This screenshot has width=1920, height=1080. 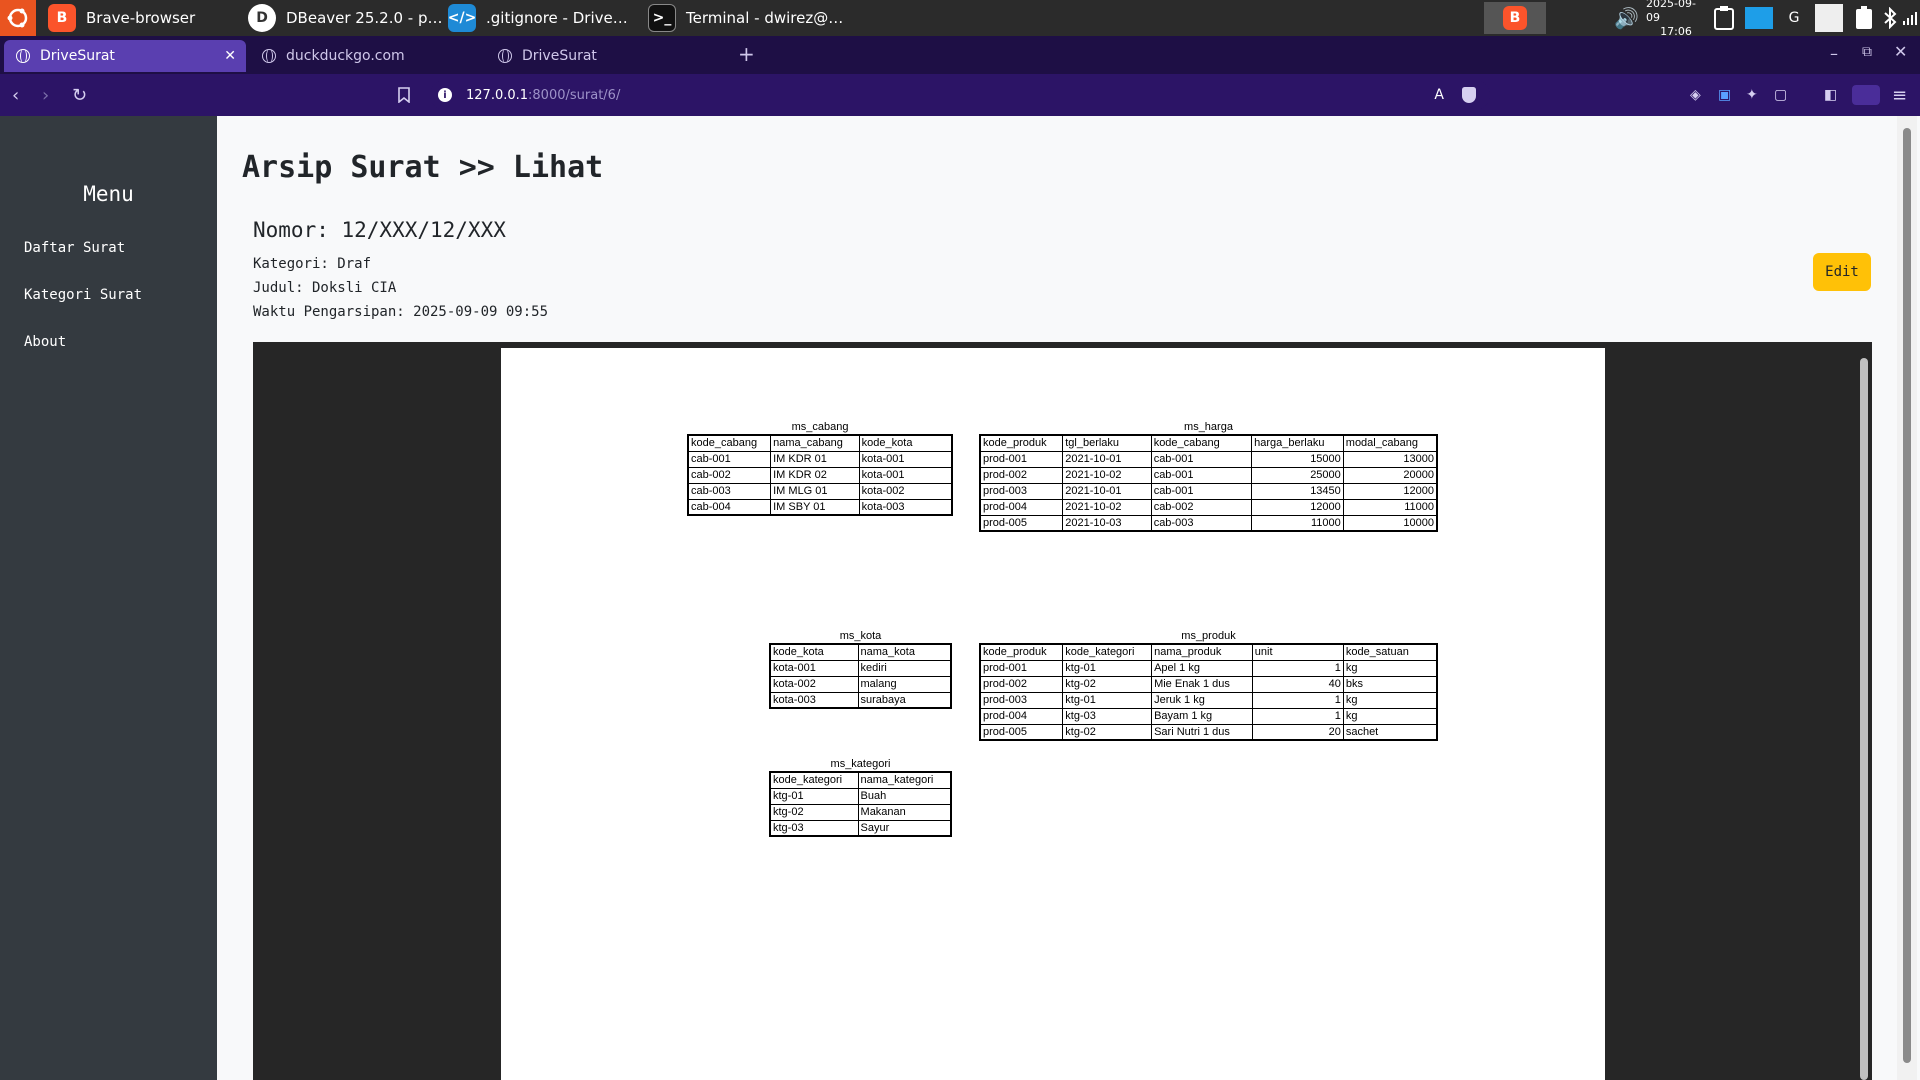 I want to click on tab-drivesurat: DriveSurat ✕, so click(x=125, y=56).